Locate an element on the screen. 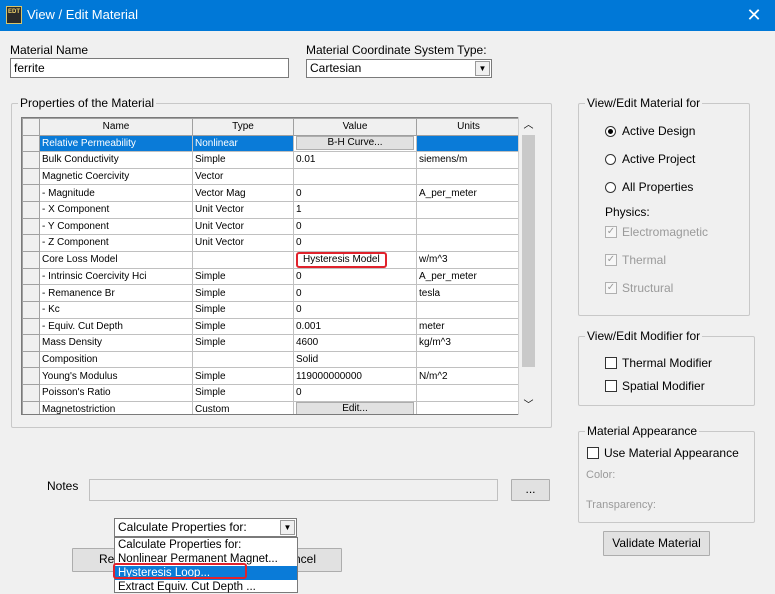 This screenshot has height=594, width=775. column-header-type: Type is located at coordinates (243, 127).